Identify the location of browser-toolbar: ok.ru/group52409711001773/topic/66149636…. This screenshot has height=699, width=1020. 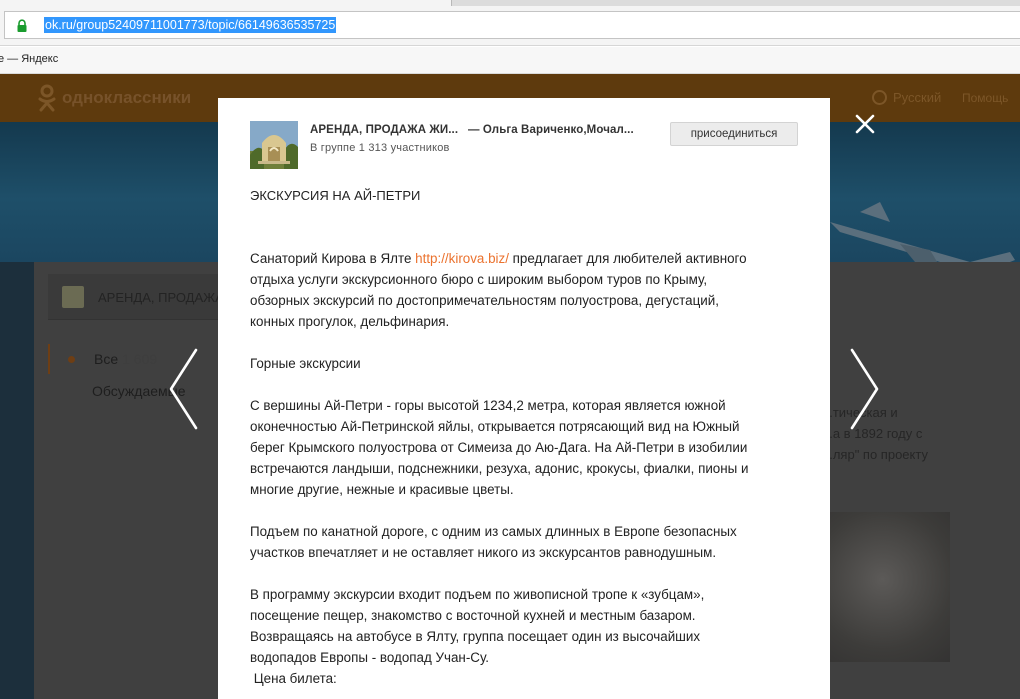
(510, 26).